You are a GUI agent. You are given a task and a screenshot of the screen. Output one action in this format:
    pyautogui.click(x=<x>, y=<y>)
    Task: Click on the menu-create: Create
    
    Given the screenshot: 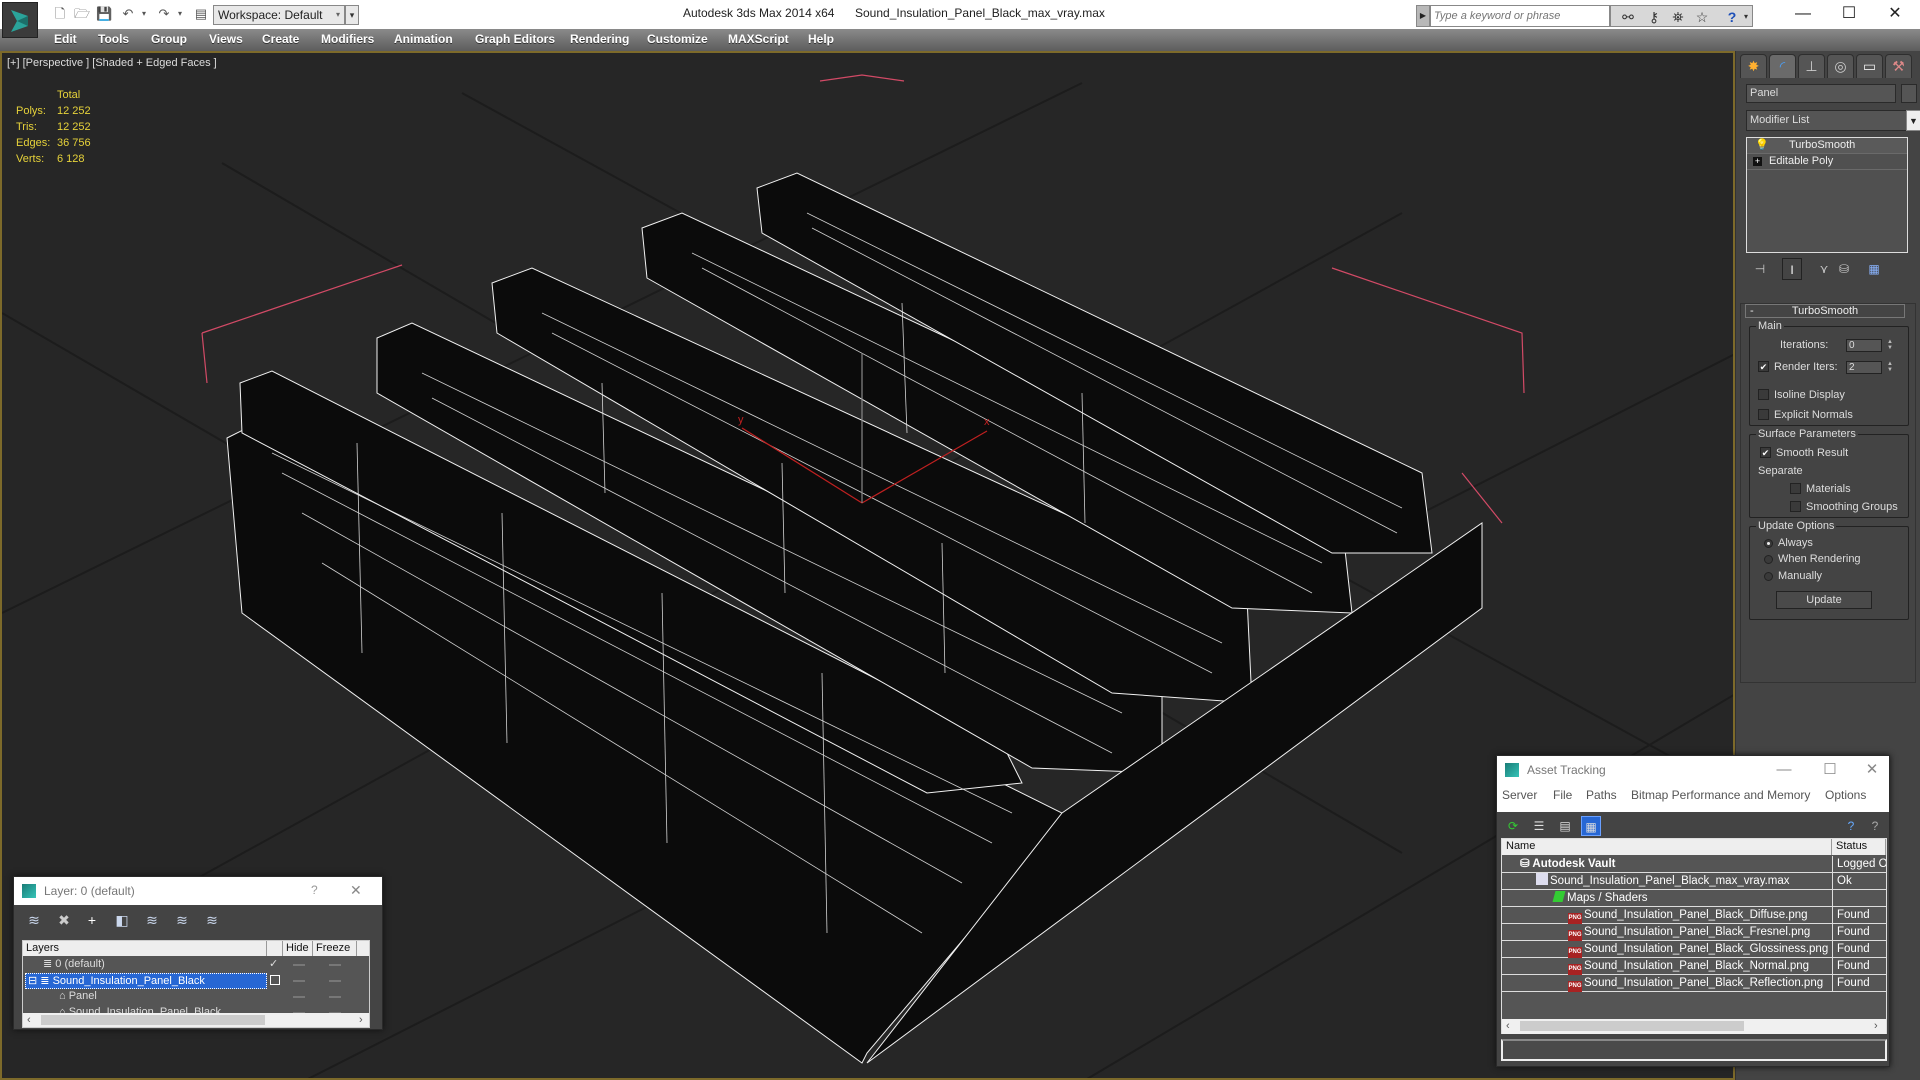 What is the action you would take?
    pyautogui.click(x=280, y=39)
    